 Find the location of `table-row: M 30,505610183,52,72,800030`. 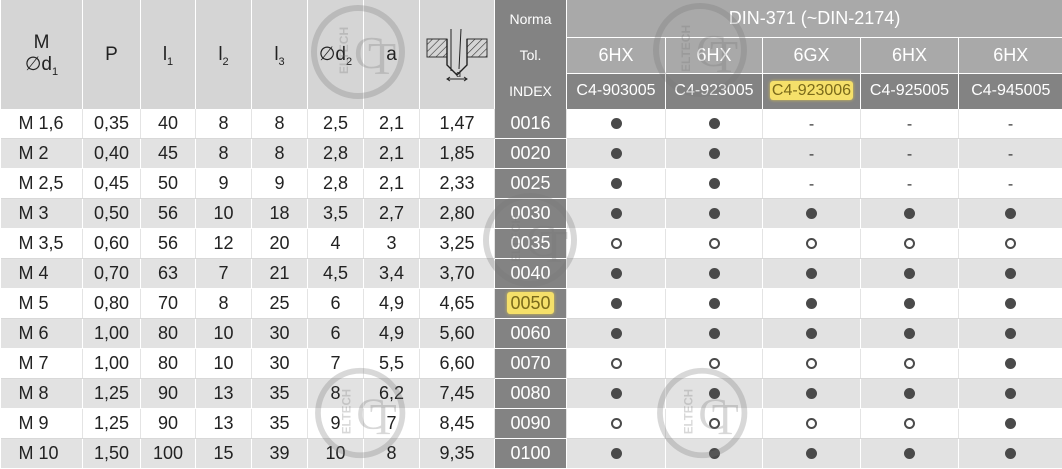

table-row: M 30,505610183,52,72,800030 is located at coordinates (531, 214).